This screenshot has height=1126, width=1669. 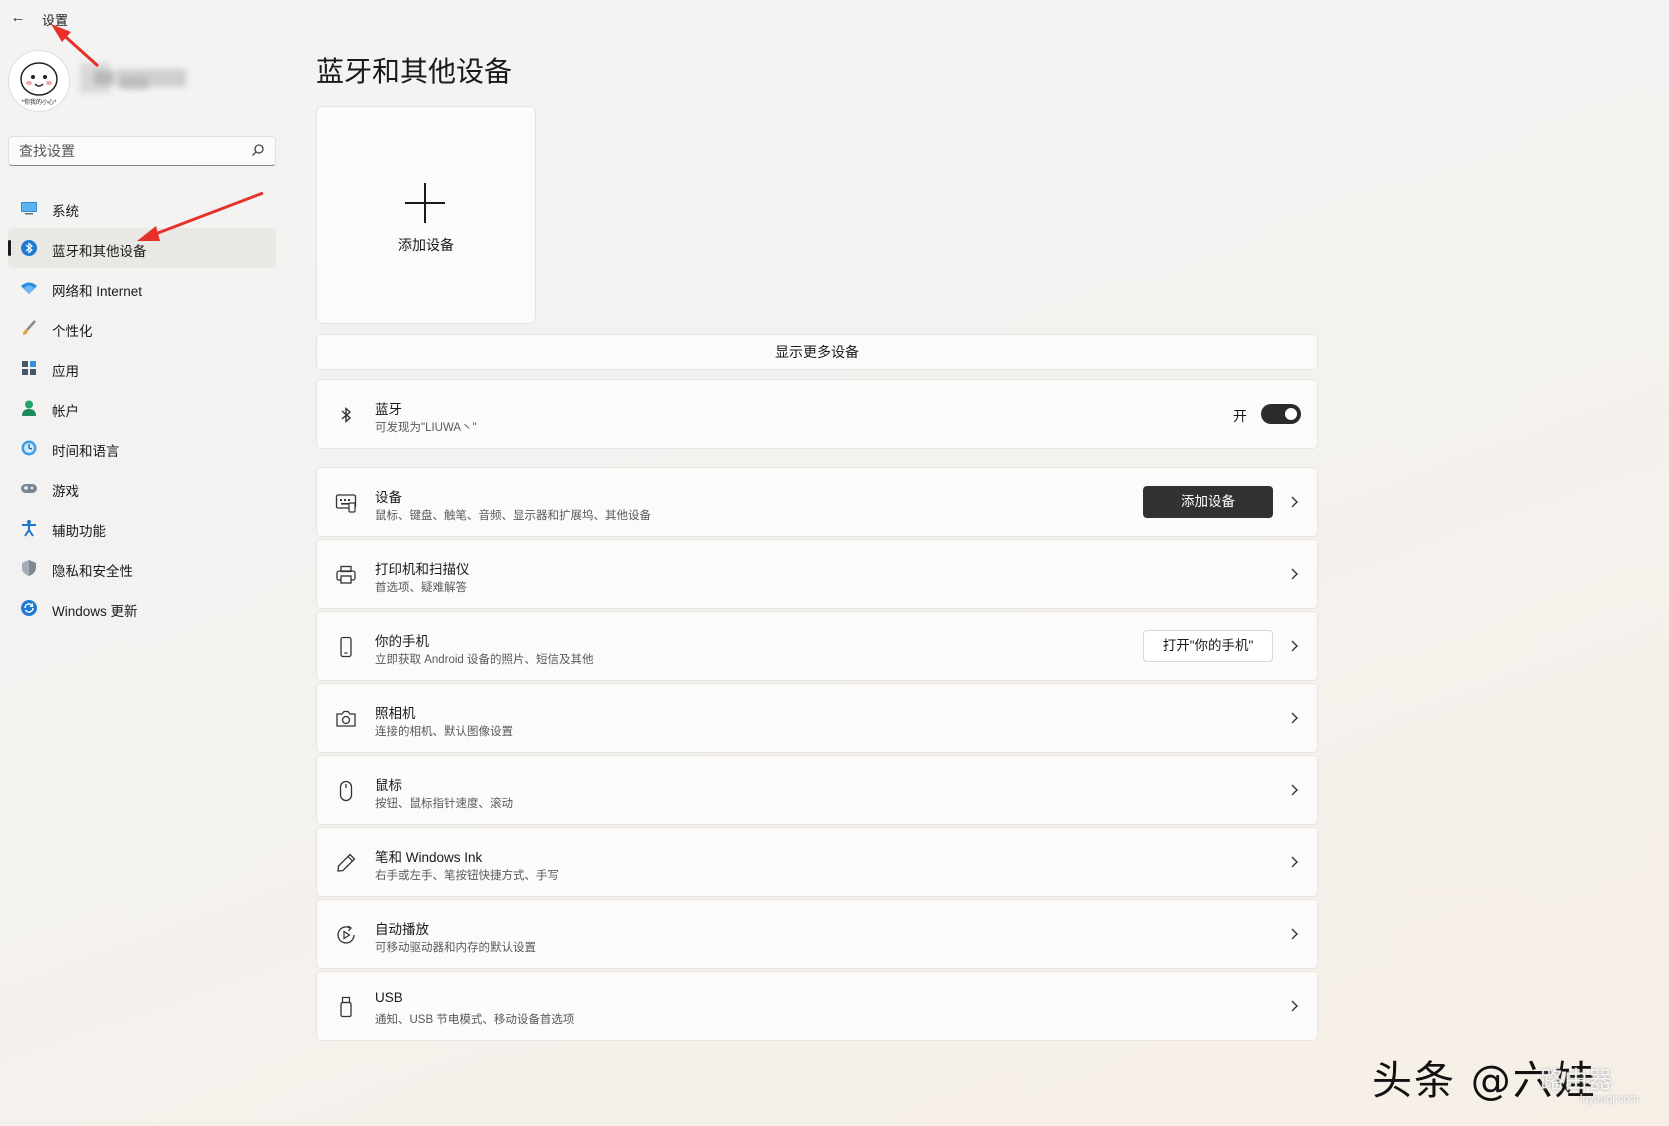 What do you see at coordinates (444, 732) in the screenshot?
I see `row-subtitle: 连接的相机、默认图像设置` at bounding box center [444, 732].